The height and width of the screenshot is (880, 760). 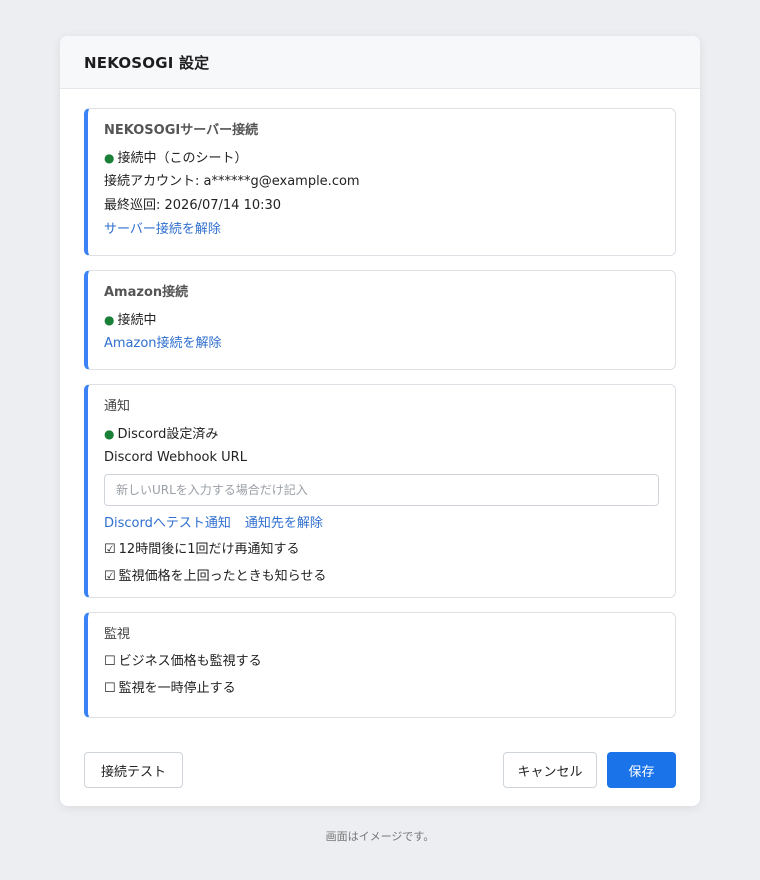 What do you see at coordinates (182, 158) in the screenshot?
I see `server-status-text: 接続中（このシート）` at bounding box center [182, 158].